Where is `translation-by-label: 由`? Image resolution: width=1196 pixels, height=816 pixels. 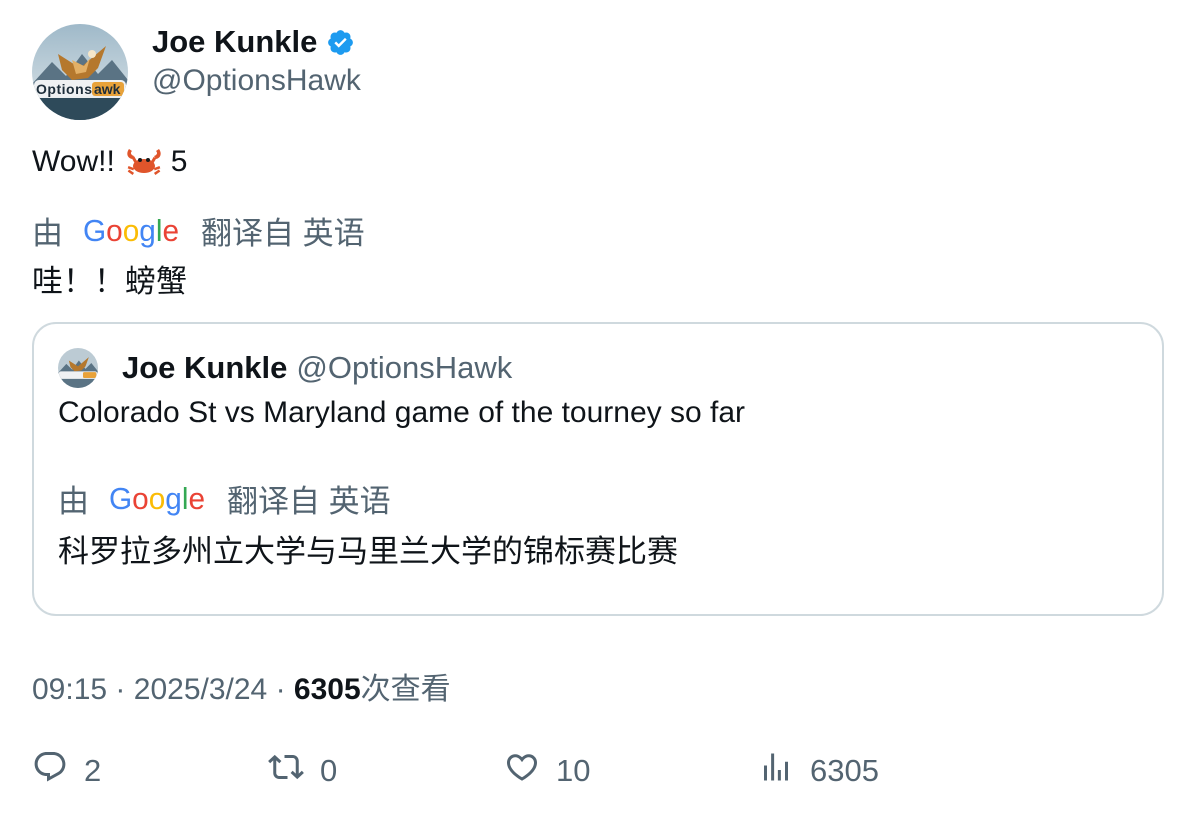
translation-by-label: 由 is located at coordinates (47, 233).